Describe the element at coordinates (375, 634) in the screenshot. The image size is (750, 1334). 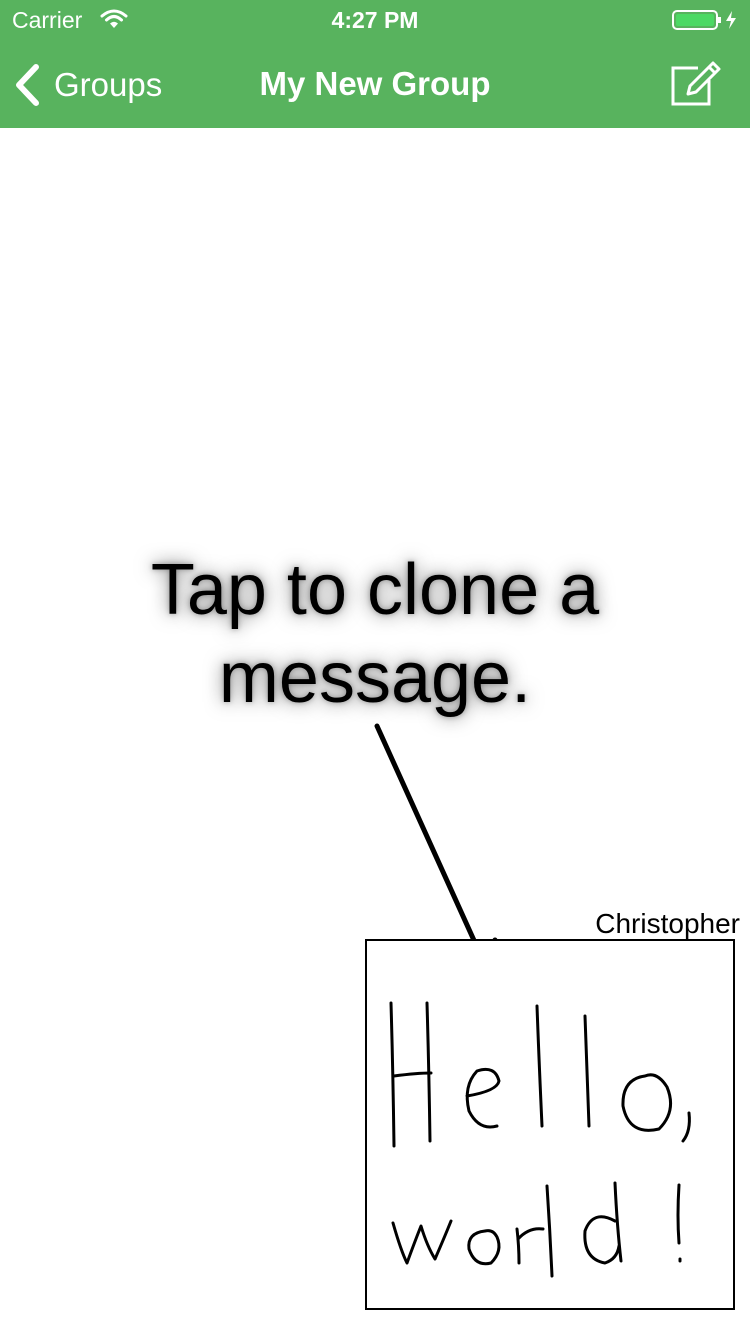
I see `tutorial-hint: Tap to clone a message.` at that location.